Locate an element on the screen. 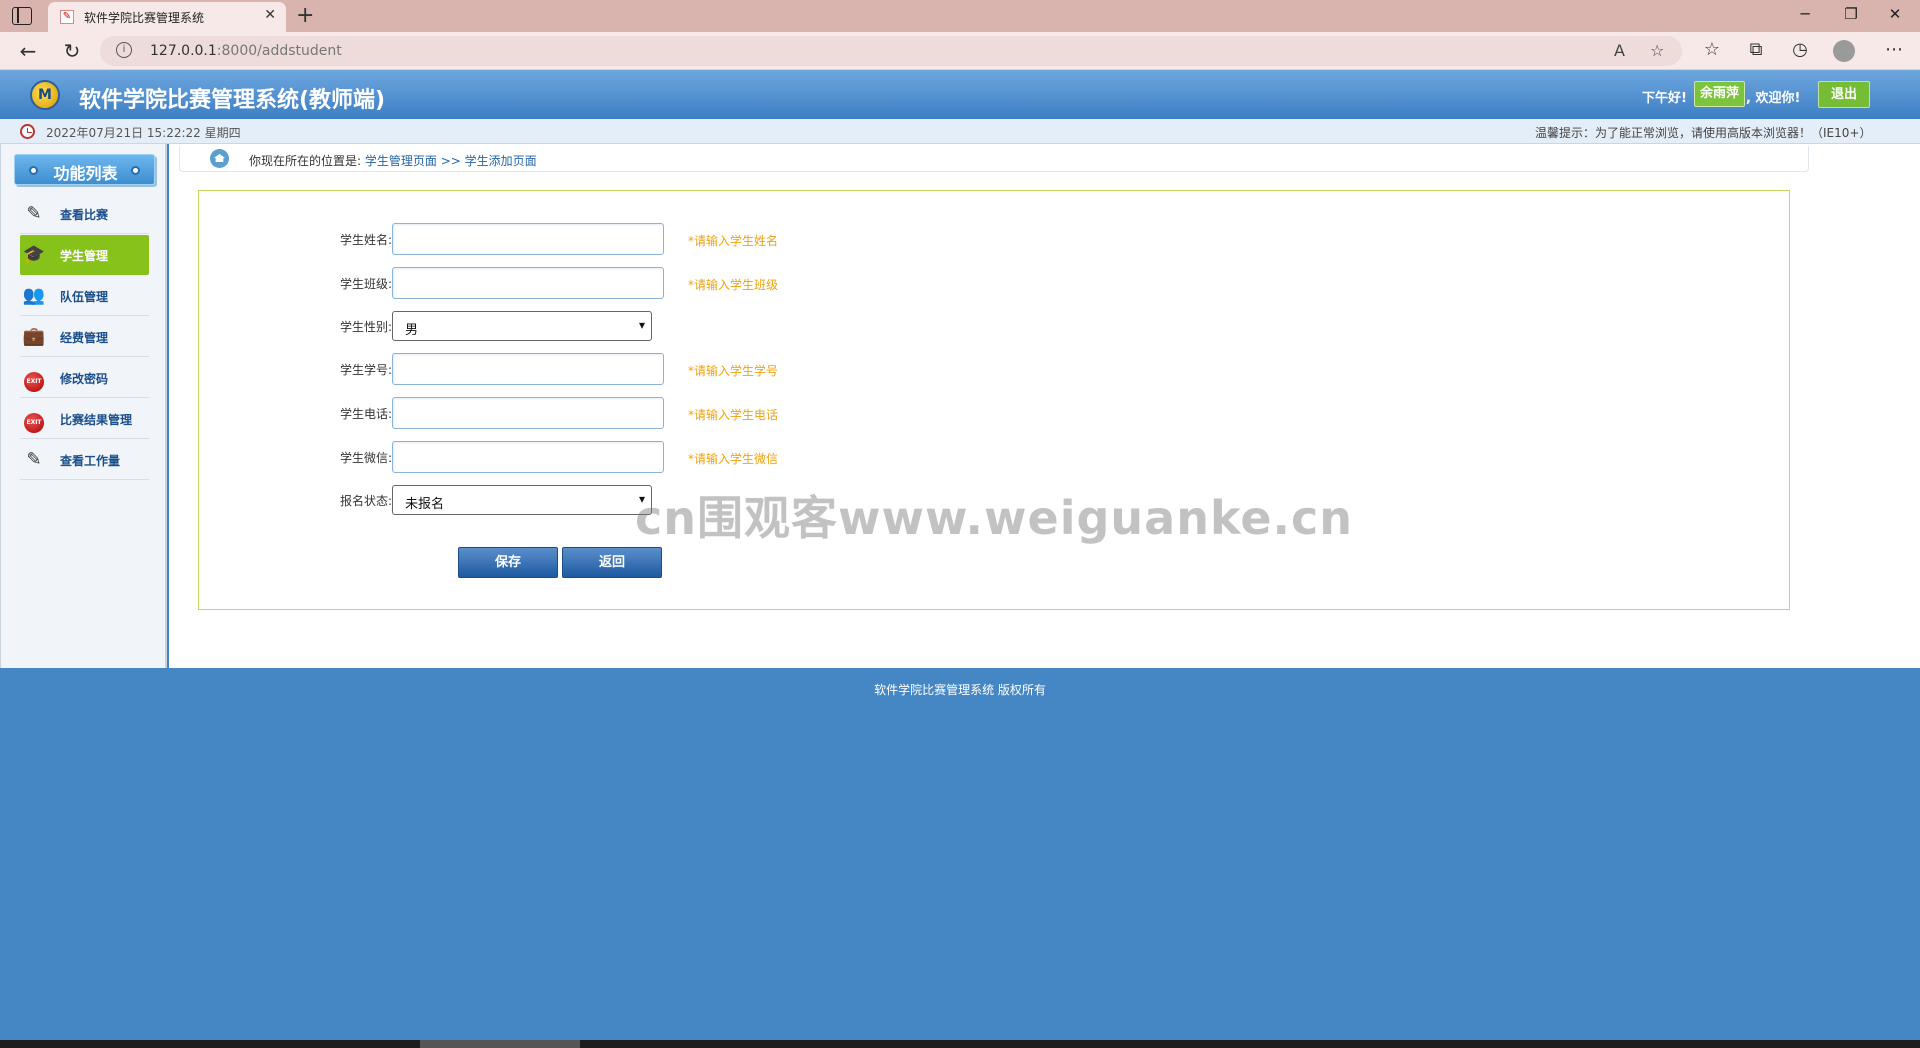 The width and height of the screenshot is (1920, 1048). sidebar-item-view-workload: ✎ 查看工作量 is located at coordinates (84, 460).